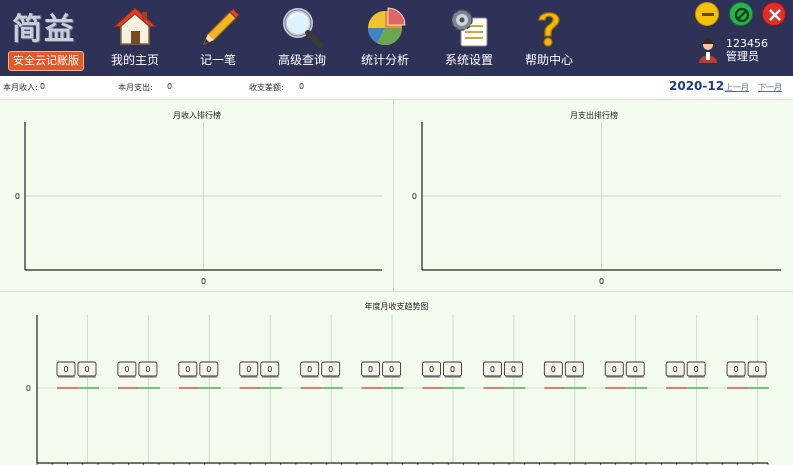  What do you see at coordinates (468, 60) in the screenshot?
I see `nav-settings-label: 系统设置` at bounding box center [468, 60].